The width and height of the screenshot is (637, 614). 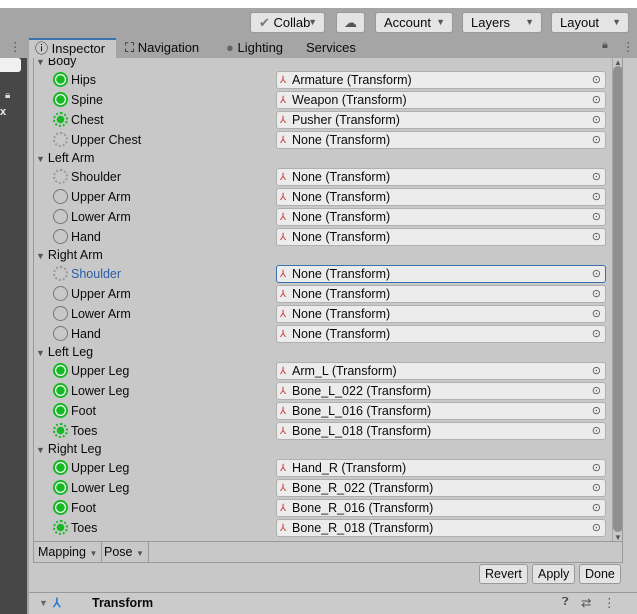 What do you see at coordinates (100, 468) in the screenshot?
I see `bone-label: Upper Leg` at bounding box center [100, 468].